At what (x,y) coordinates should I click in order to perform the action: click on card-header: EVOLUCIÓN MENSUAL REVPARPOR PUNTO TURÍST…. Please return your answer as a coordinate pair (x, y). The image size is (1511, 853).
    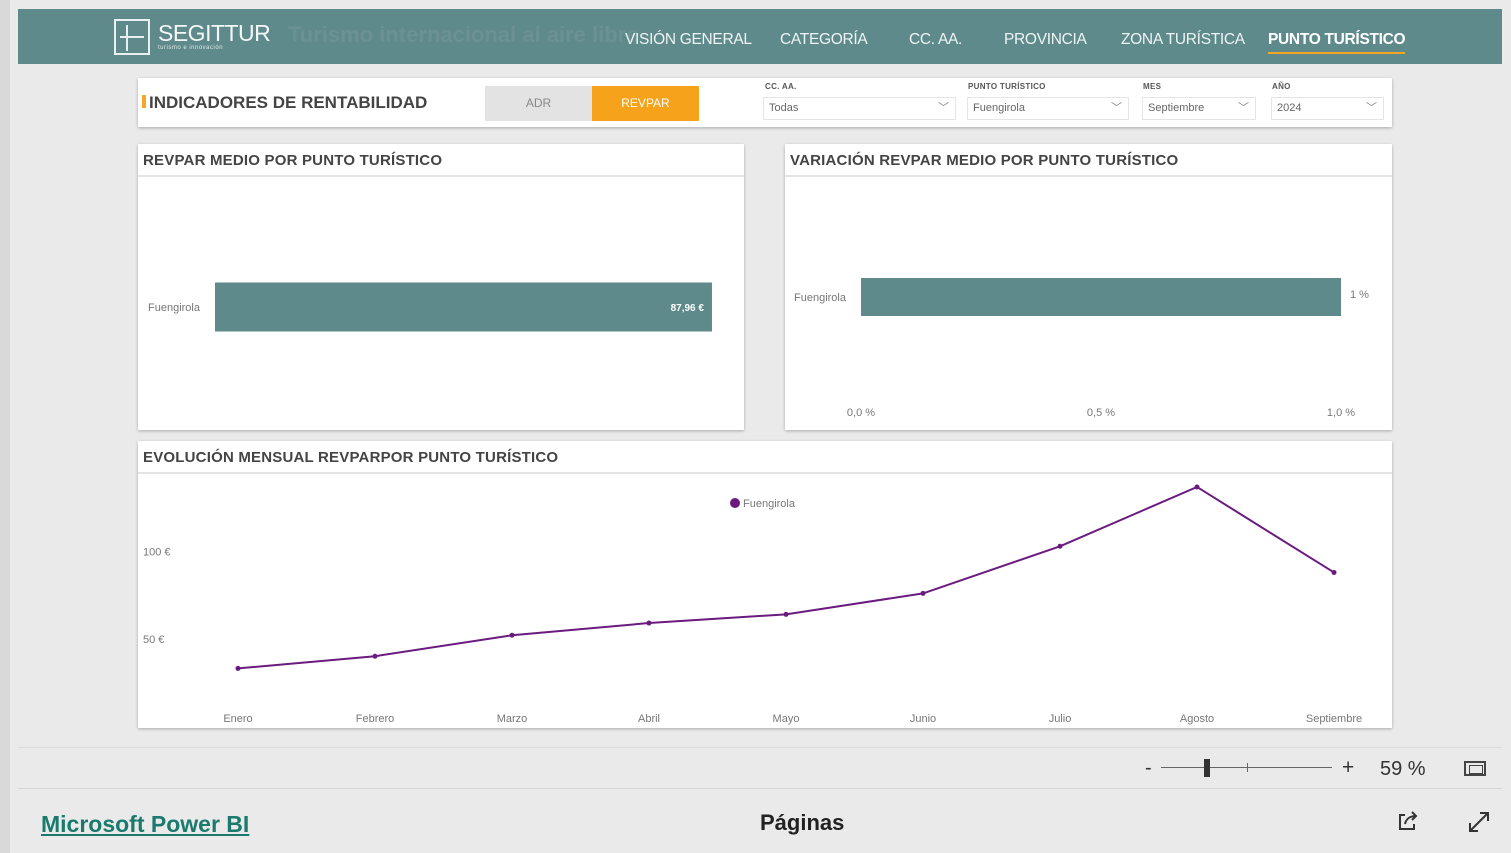
    Looking at the image, I should click on (765, 457).